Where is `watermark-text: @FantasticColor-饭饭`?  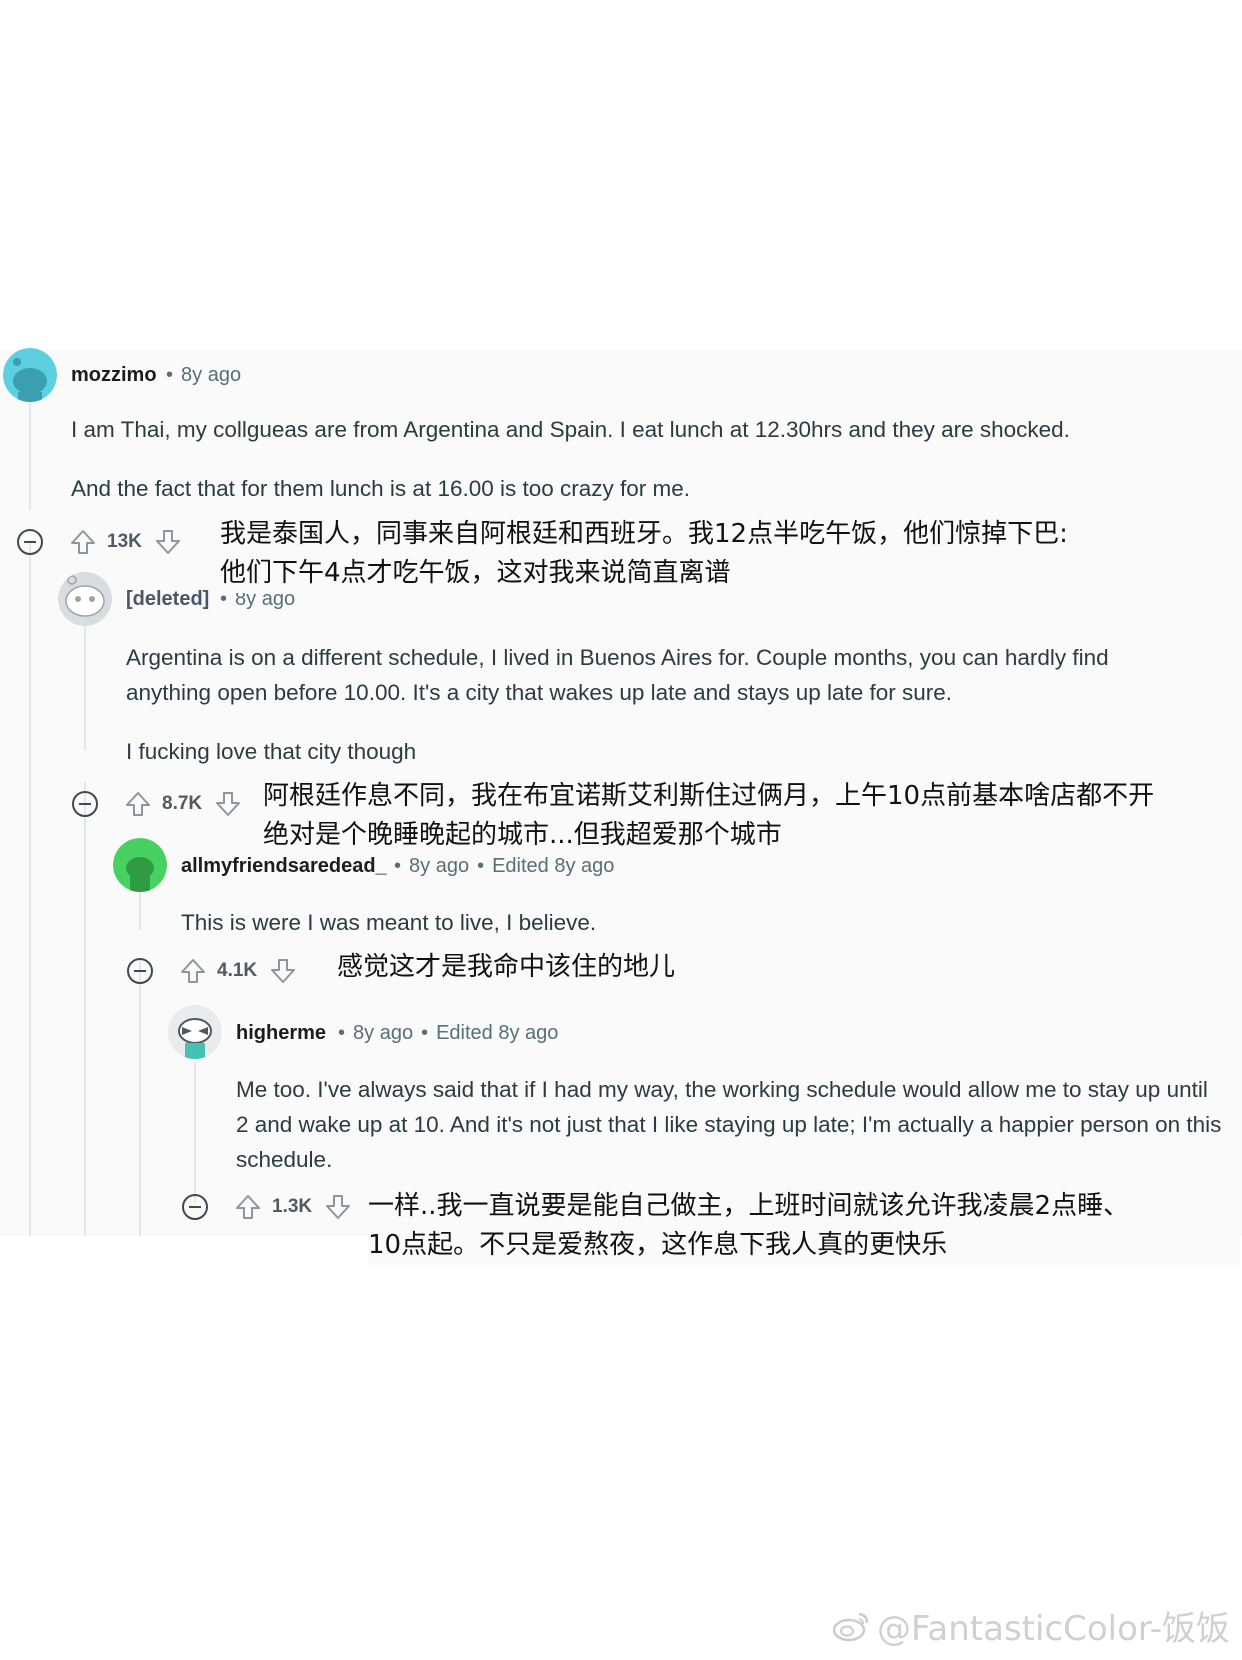
watermark-text: @FantasticColor-饭饭 is located at coordinates (1053, 1629).